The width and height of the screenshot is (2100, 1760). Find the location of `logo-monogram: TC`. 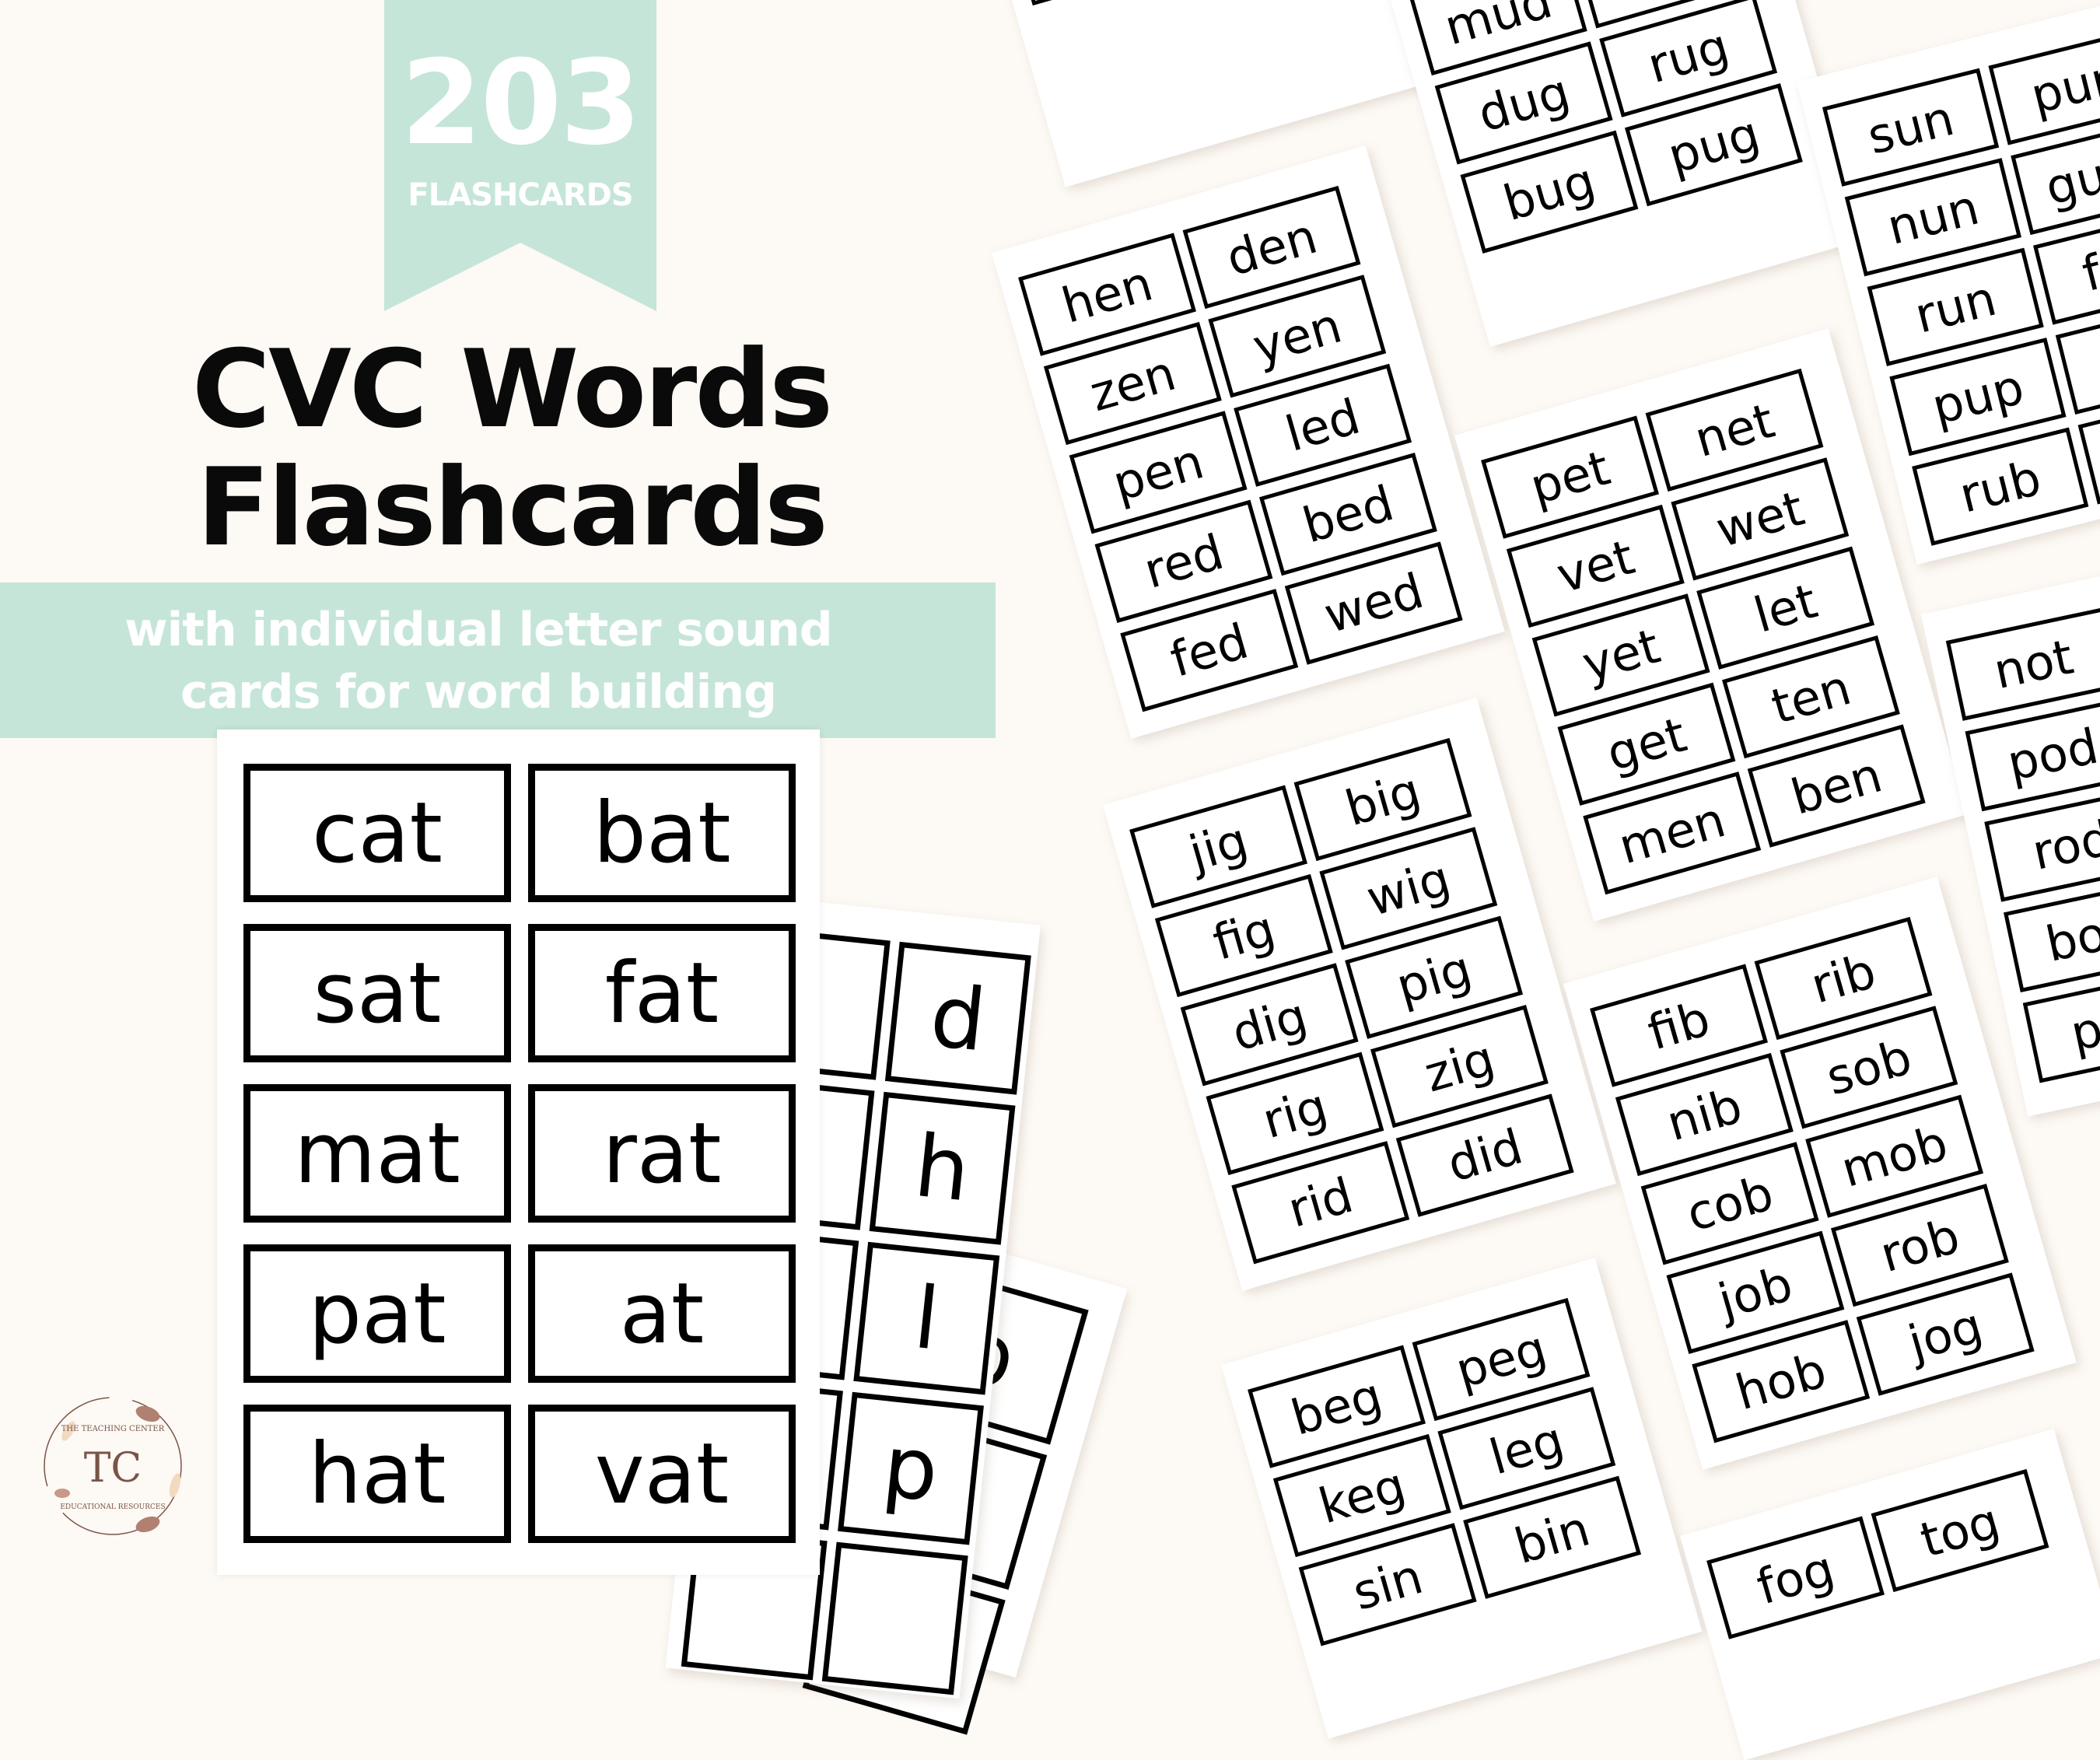

logo-monogram: TC is located at coordinates (113, 1469).